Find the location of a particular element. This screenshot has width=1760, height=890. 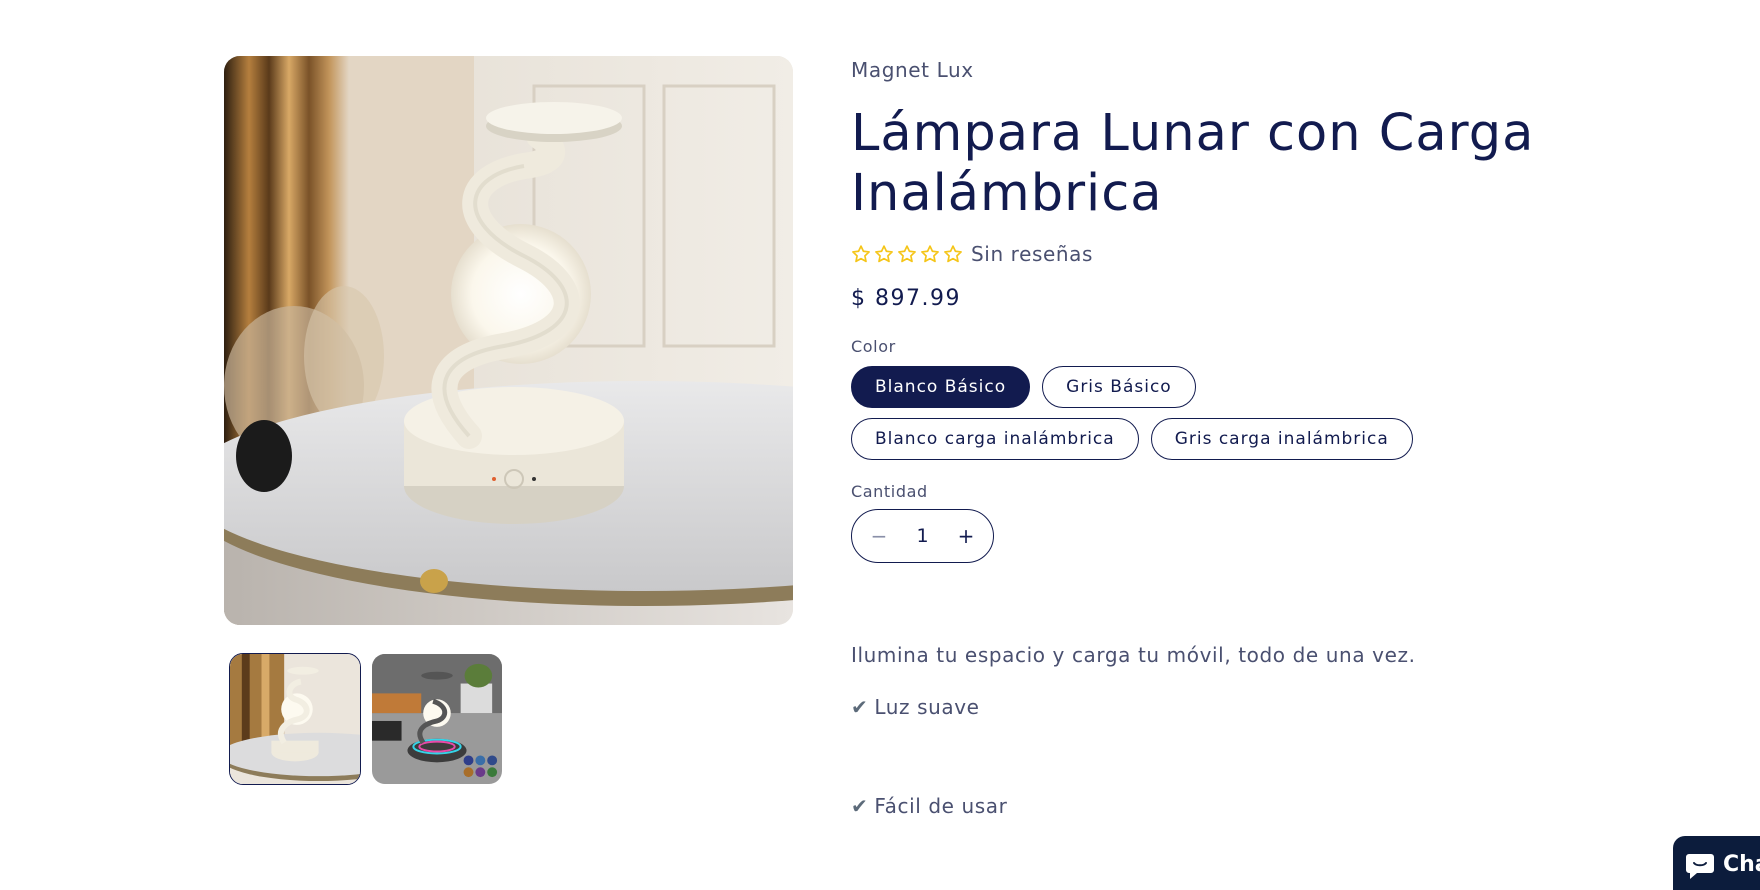

chat-button: Chat is located at coordinates (1716, 863).